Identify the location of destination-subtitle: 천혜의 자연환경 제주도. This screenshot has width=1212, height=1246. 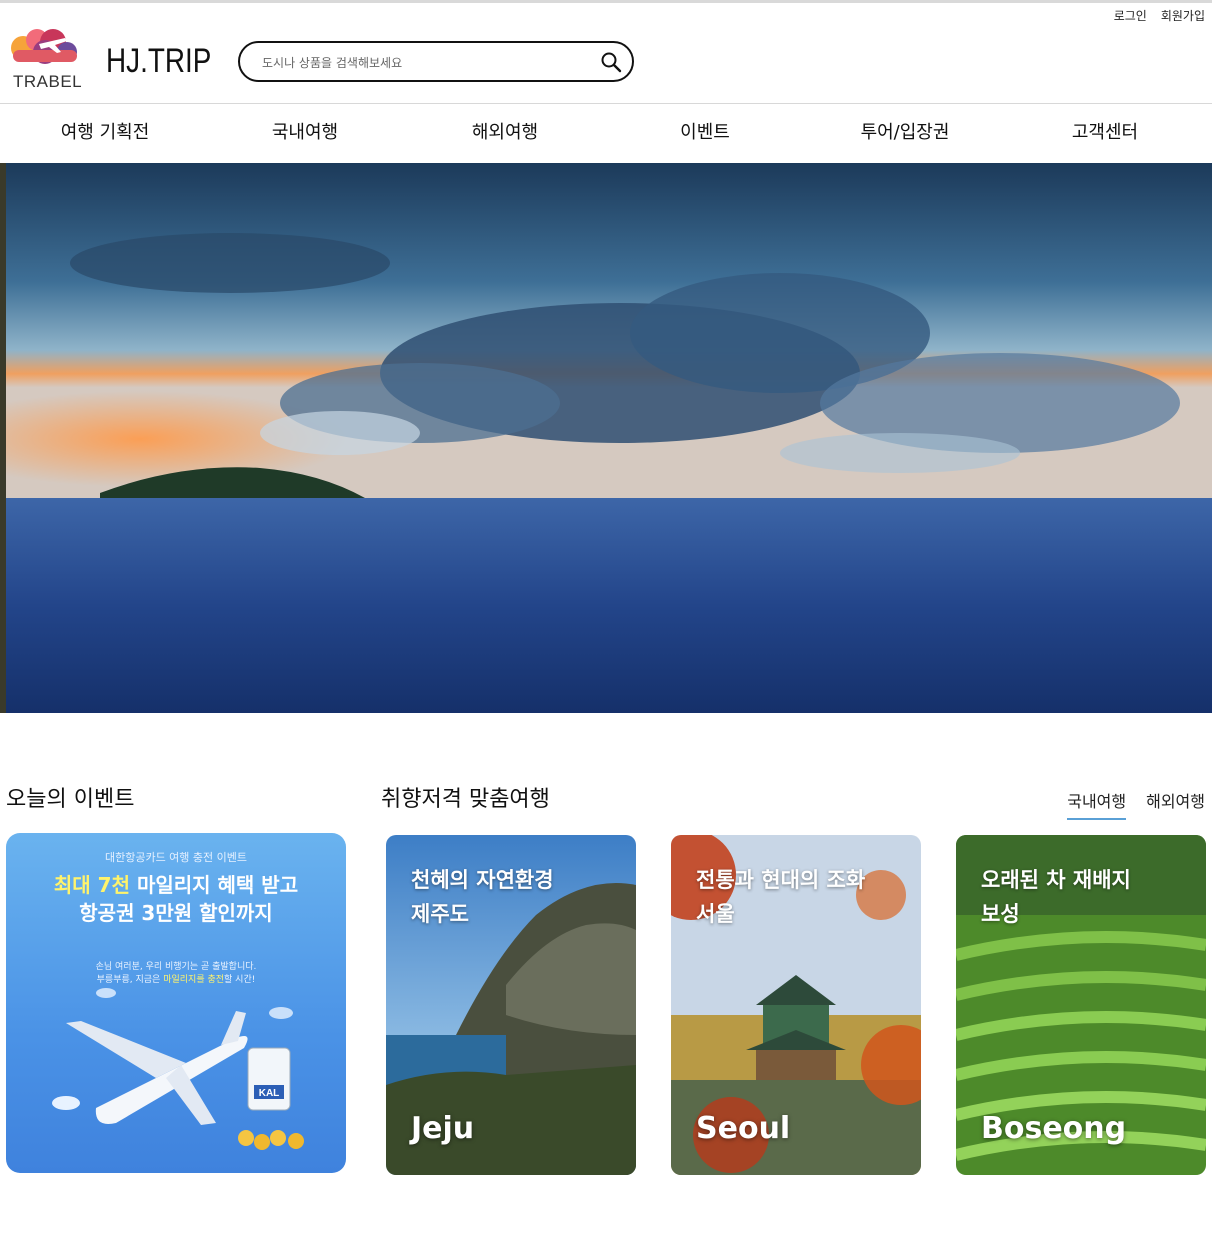
(482, 897).